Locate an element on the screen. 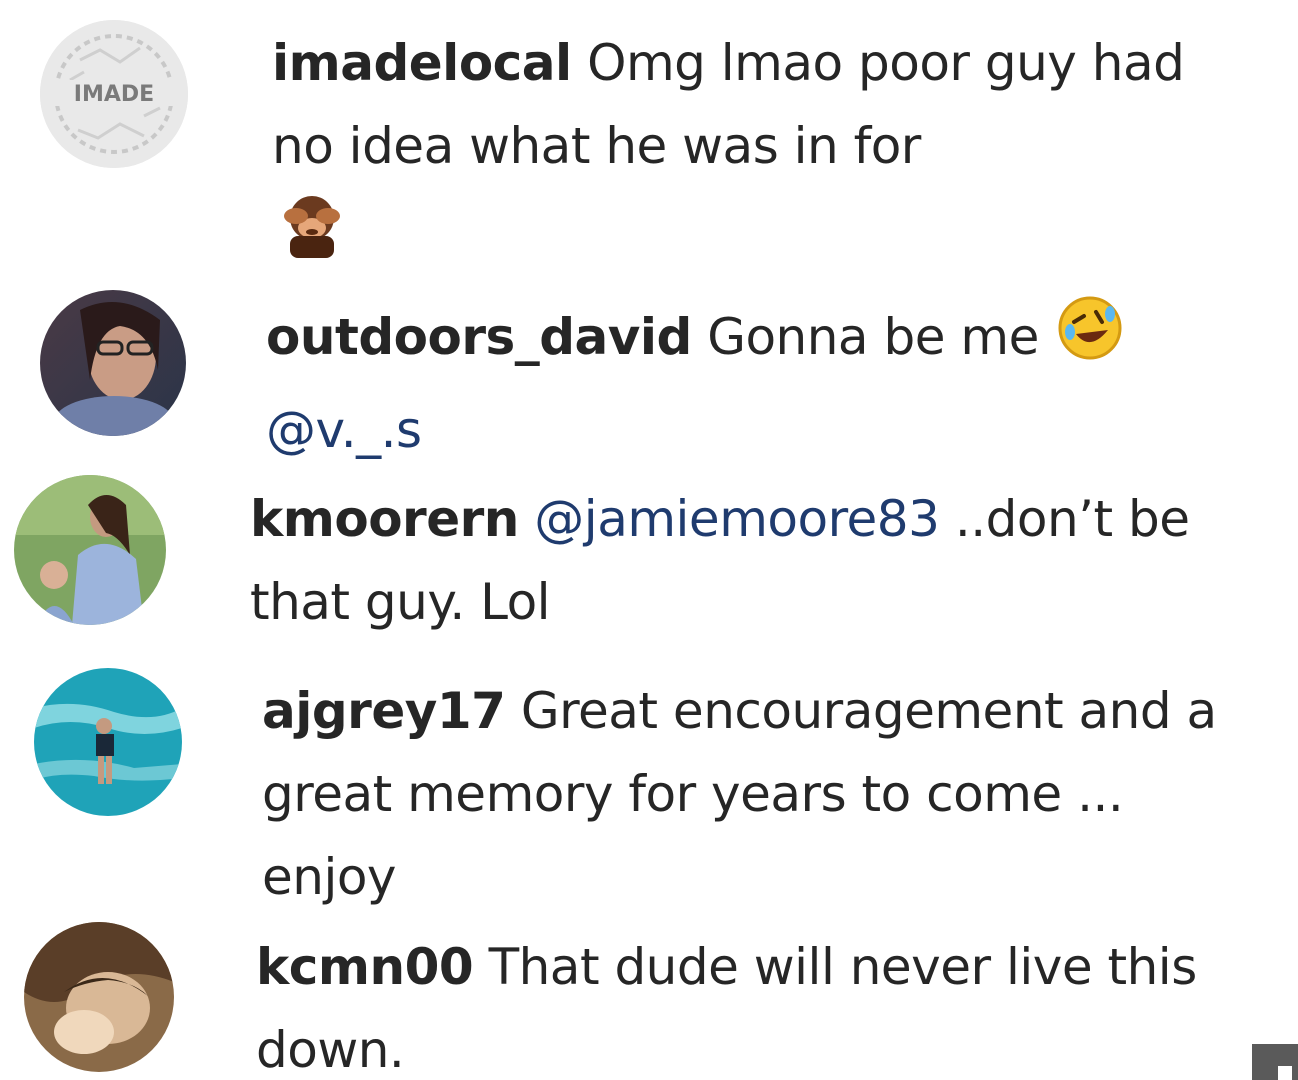  avatar-logo-image: IMADE is located at coordinates (114, 94).